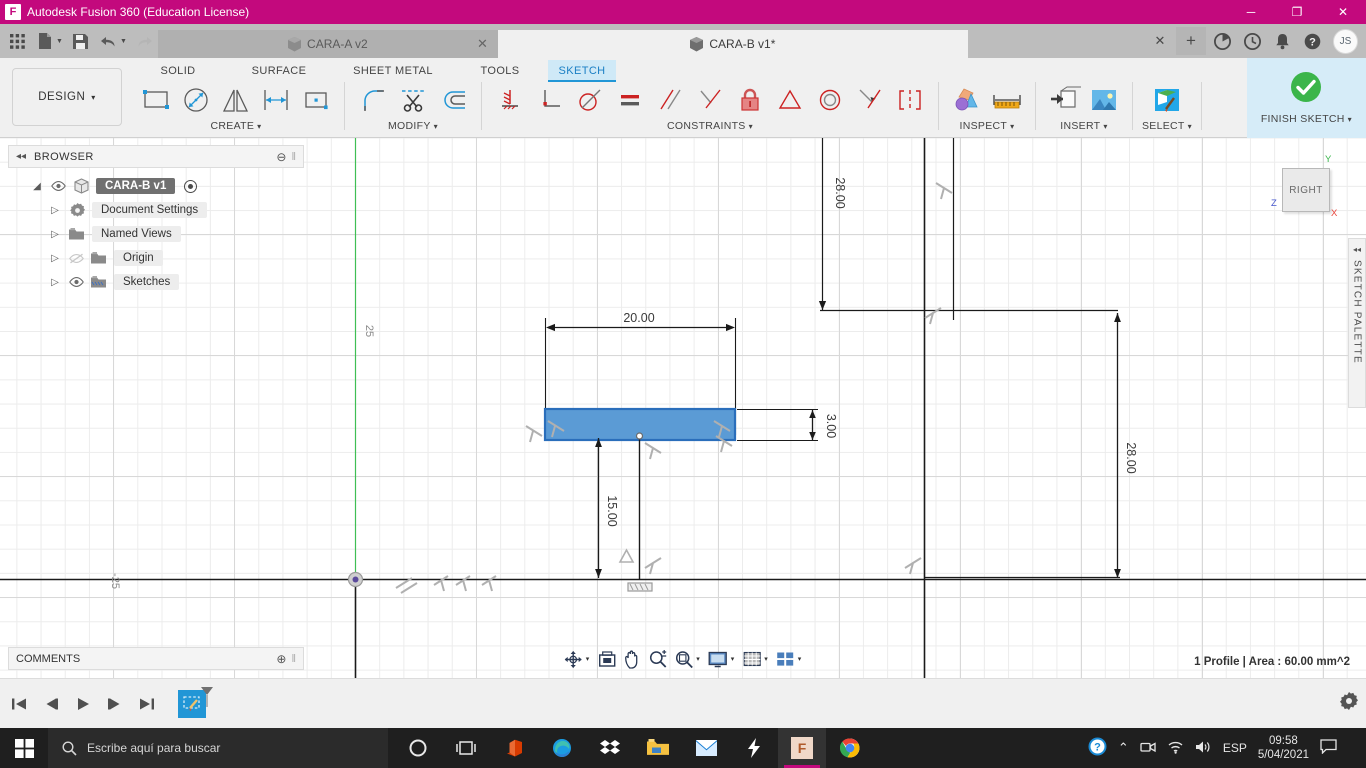 The image size is (1366, 768). What do you see at coordinates (754, 748) in the screenshot?
I see `lightning-app-icon` at bounding box center [754, 748].